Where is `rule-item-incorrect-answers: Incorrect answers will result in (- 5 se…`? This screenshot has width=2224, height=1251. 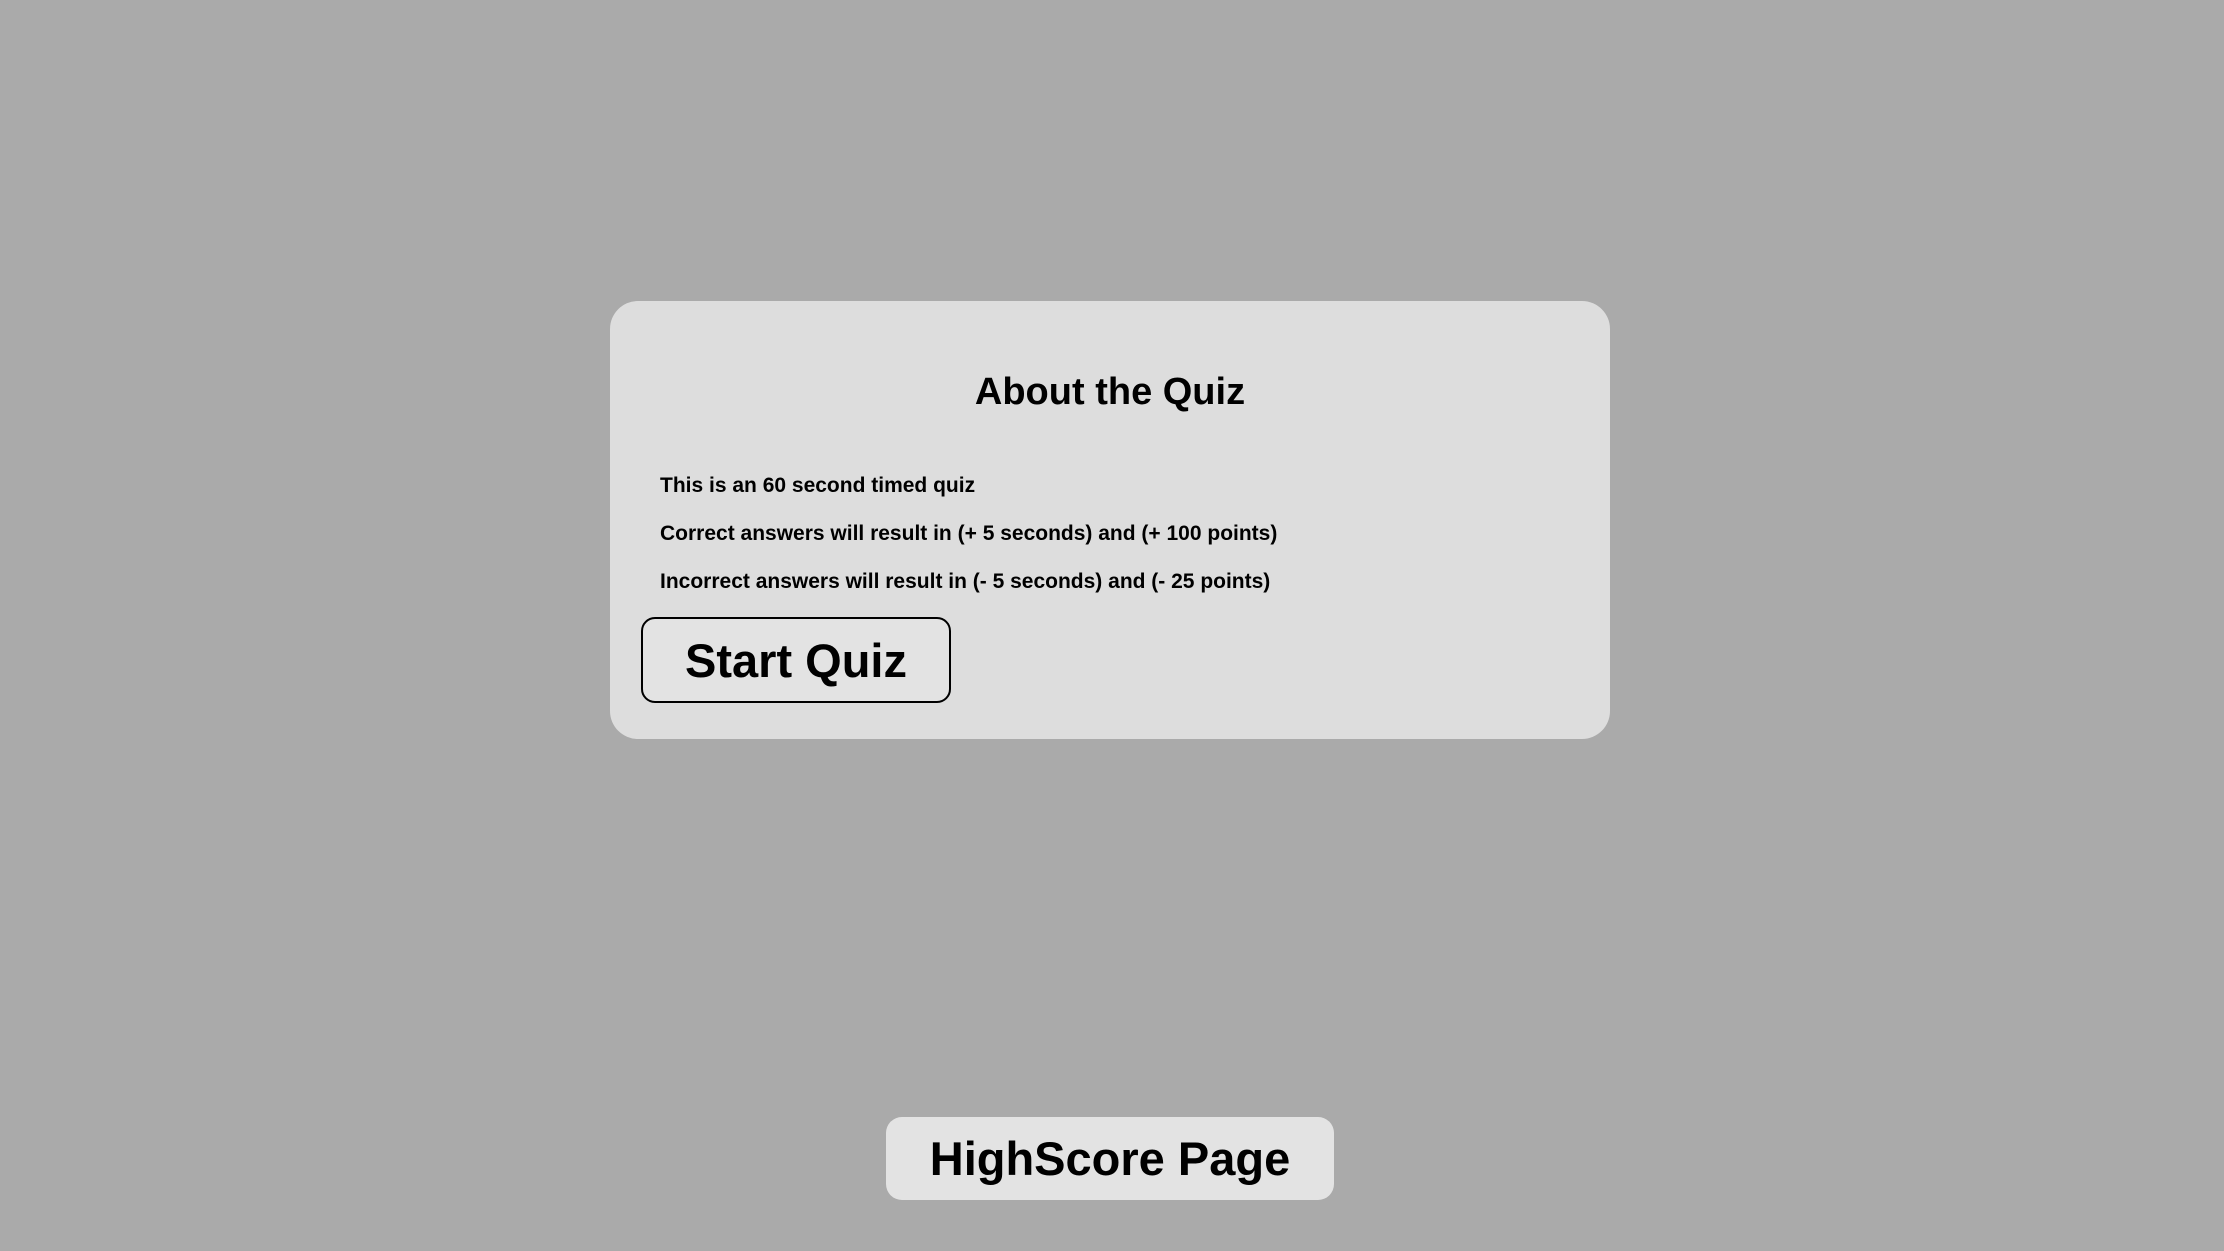 rule-item-incorrect-answers: Incorrect answers will result in (- 5 se… is located at coordinates (965, 581).